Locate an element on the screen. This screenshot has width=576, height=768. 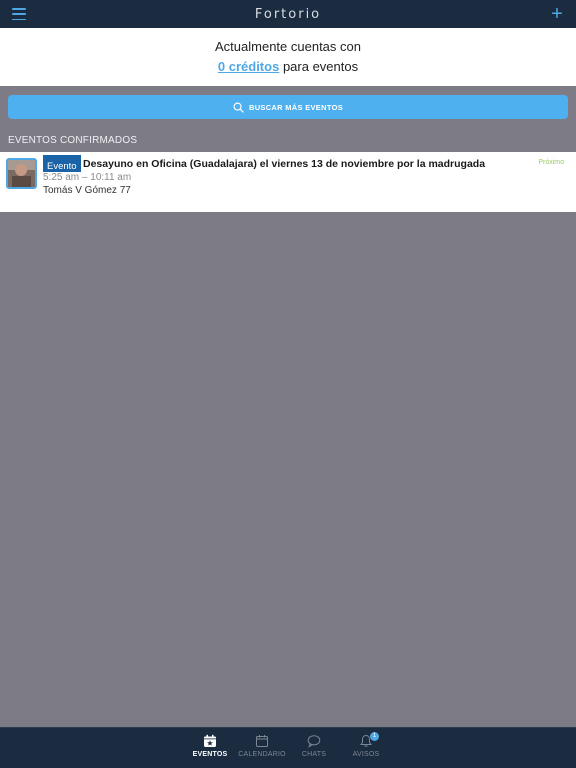
search-button-label: BUSCAR MÁS EVENTOS is located at coordinates (296, 107).